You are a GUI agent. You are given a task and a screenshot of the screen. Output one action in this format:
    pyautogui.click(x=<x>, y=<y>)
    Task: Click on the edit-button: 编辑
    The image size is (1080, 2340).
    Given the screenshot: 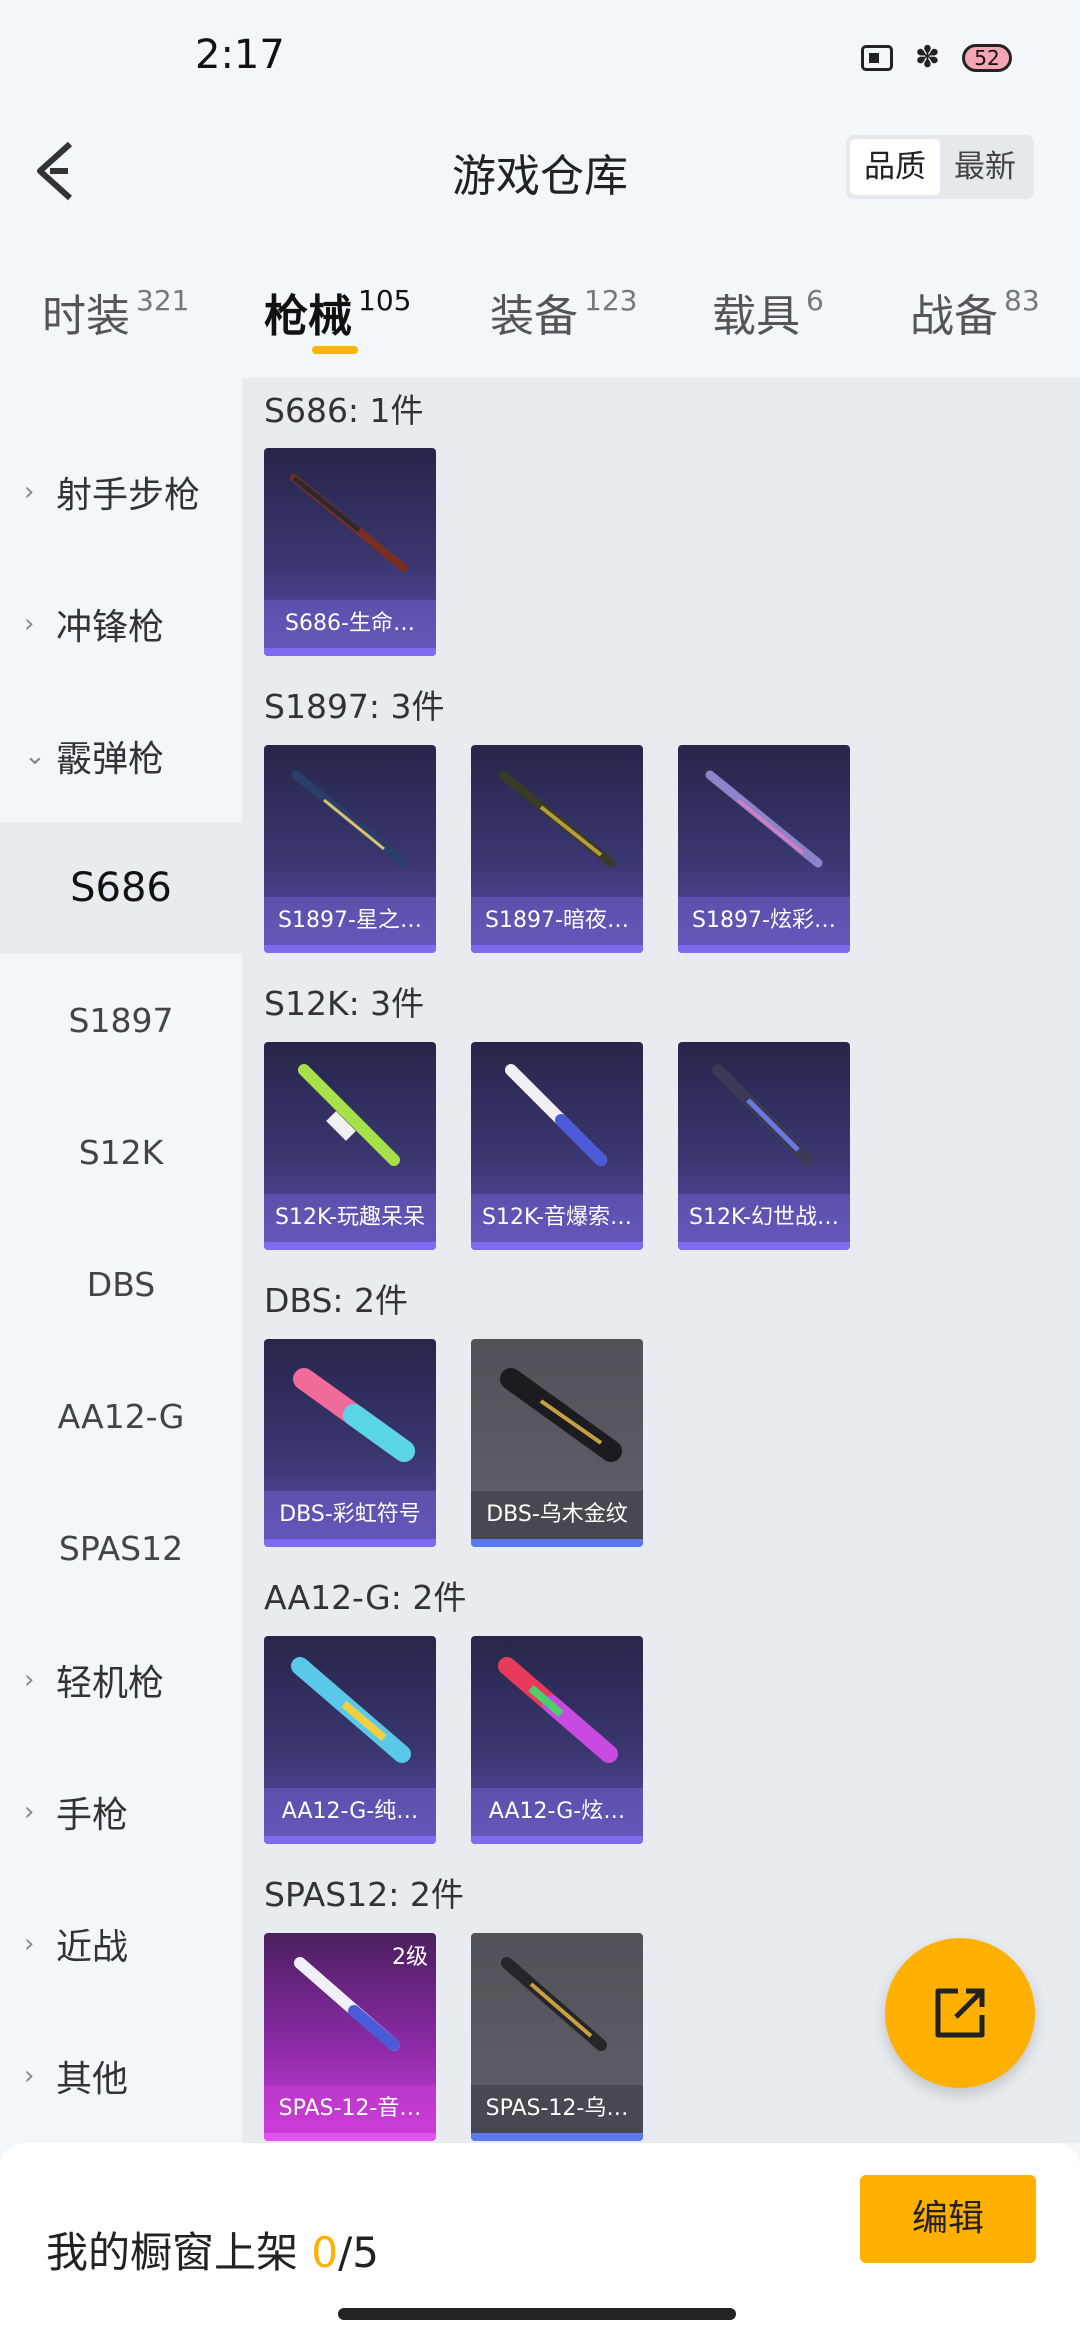 What is the action you would take?
    pyautogui.click(x=948, y=2219)
    